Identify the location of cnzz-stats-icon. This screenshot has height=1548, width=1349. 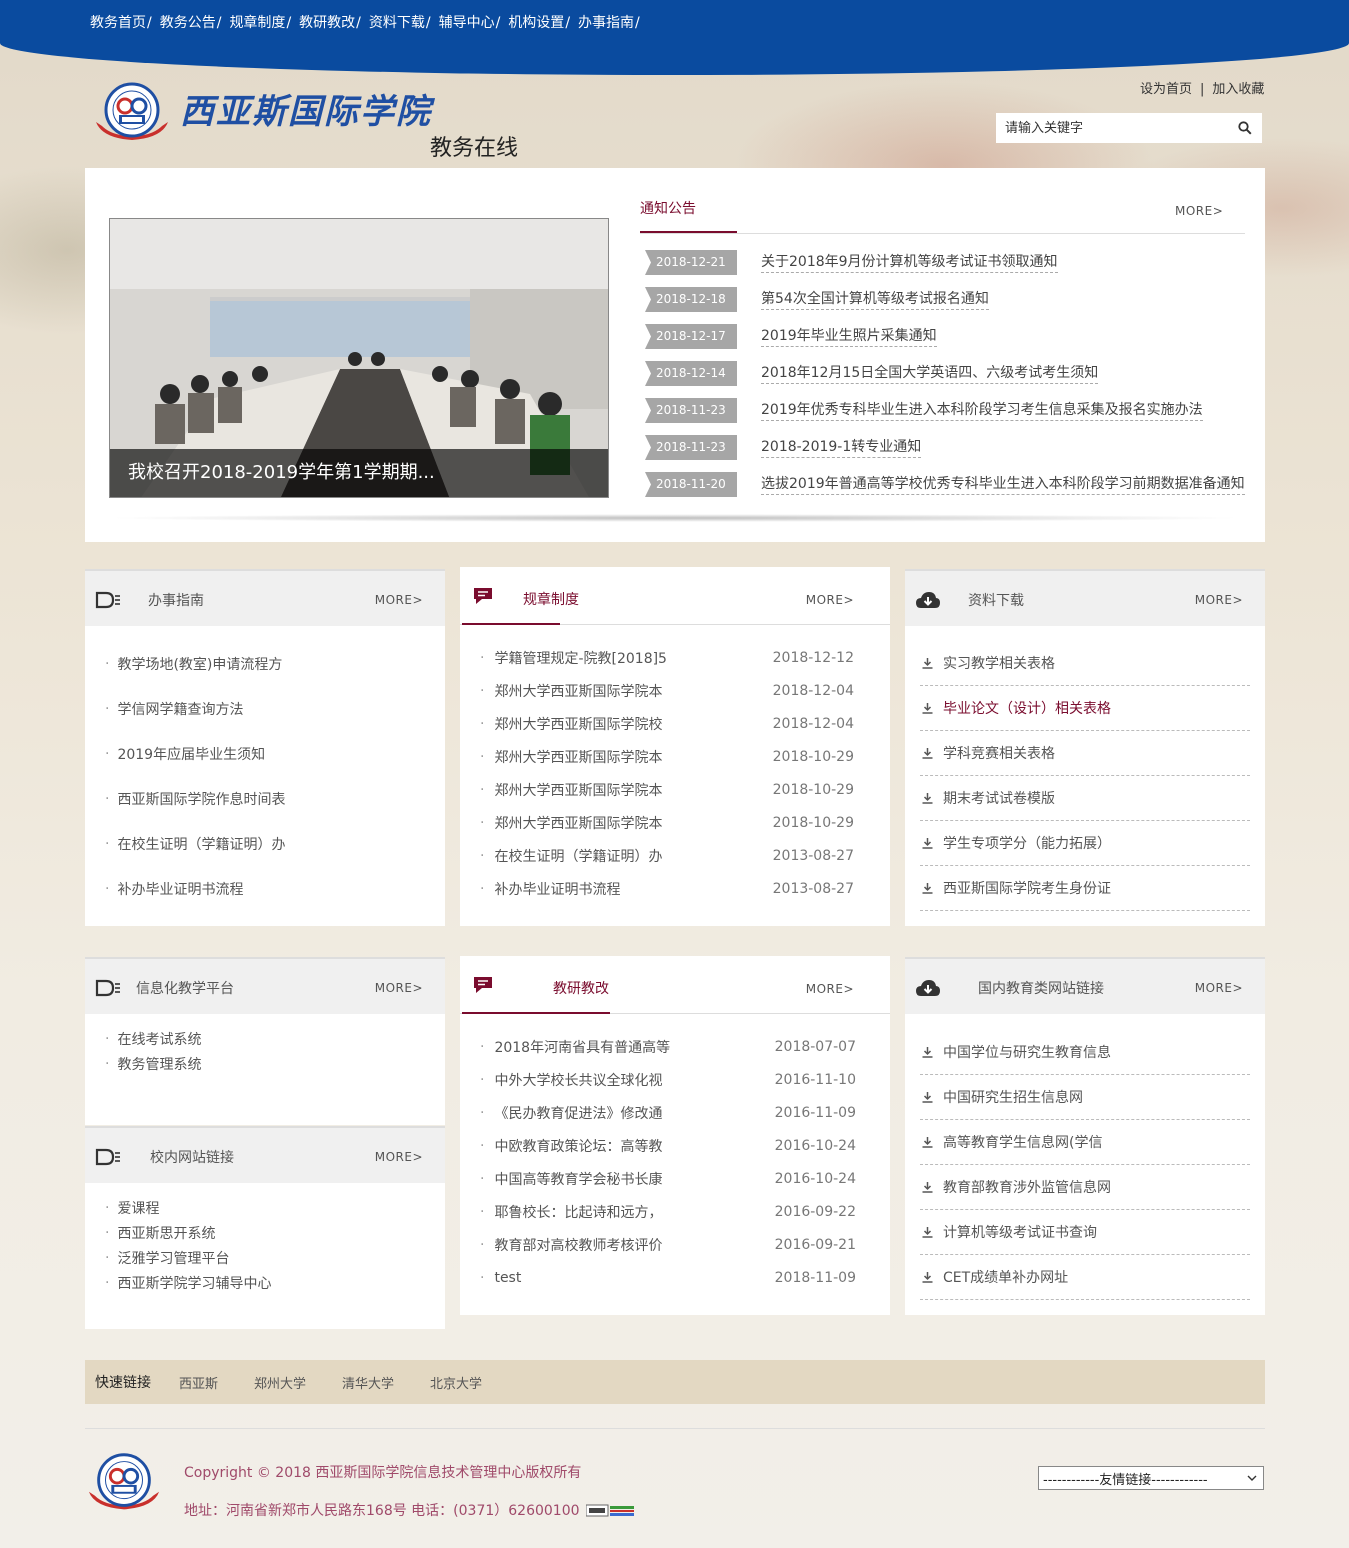
(609, 1510).